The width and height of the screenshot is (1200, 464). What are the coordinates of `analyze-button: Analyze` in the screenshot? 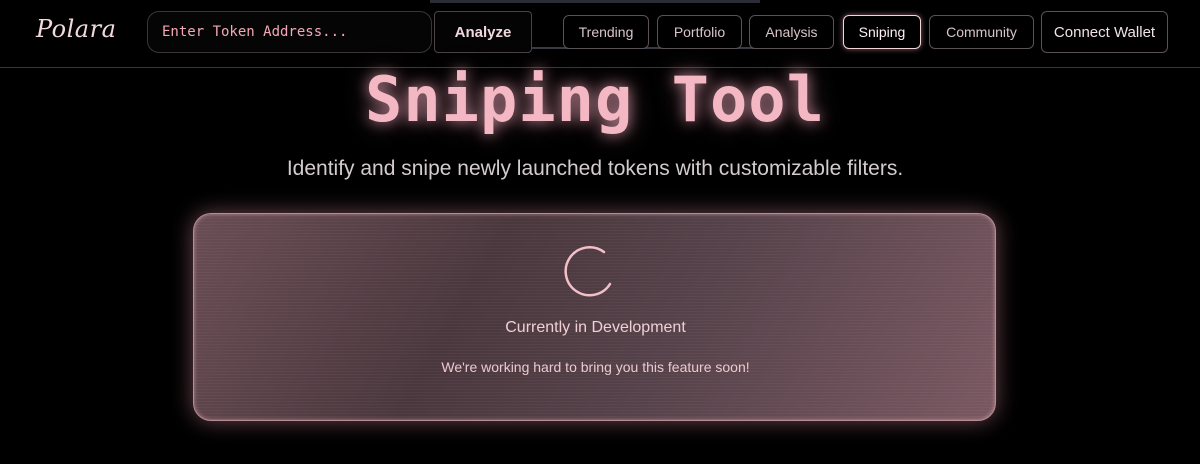 It's located at (483, 32).